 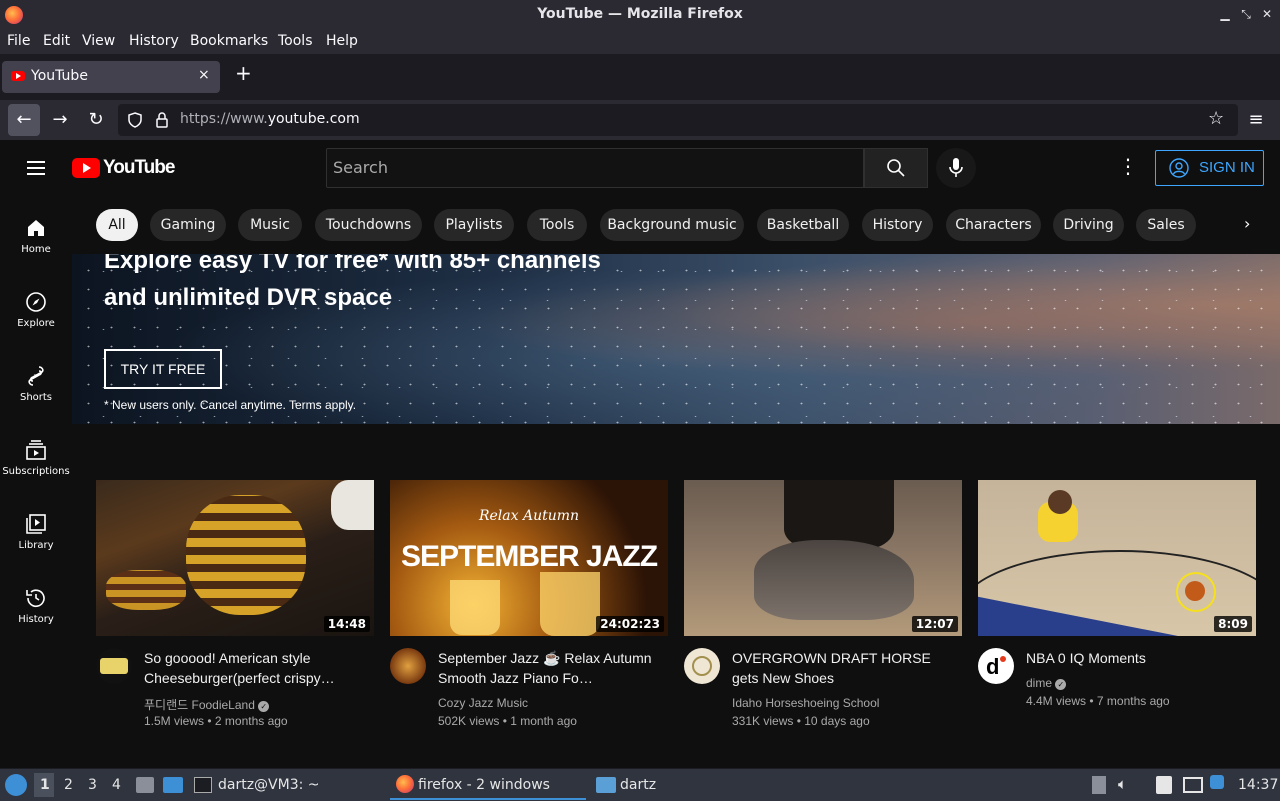 I want to click on youtube-logo-icon, so click(x=86, y=168).